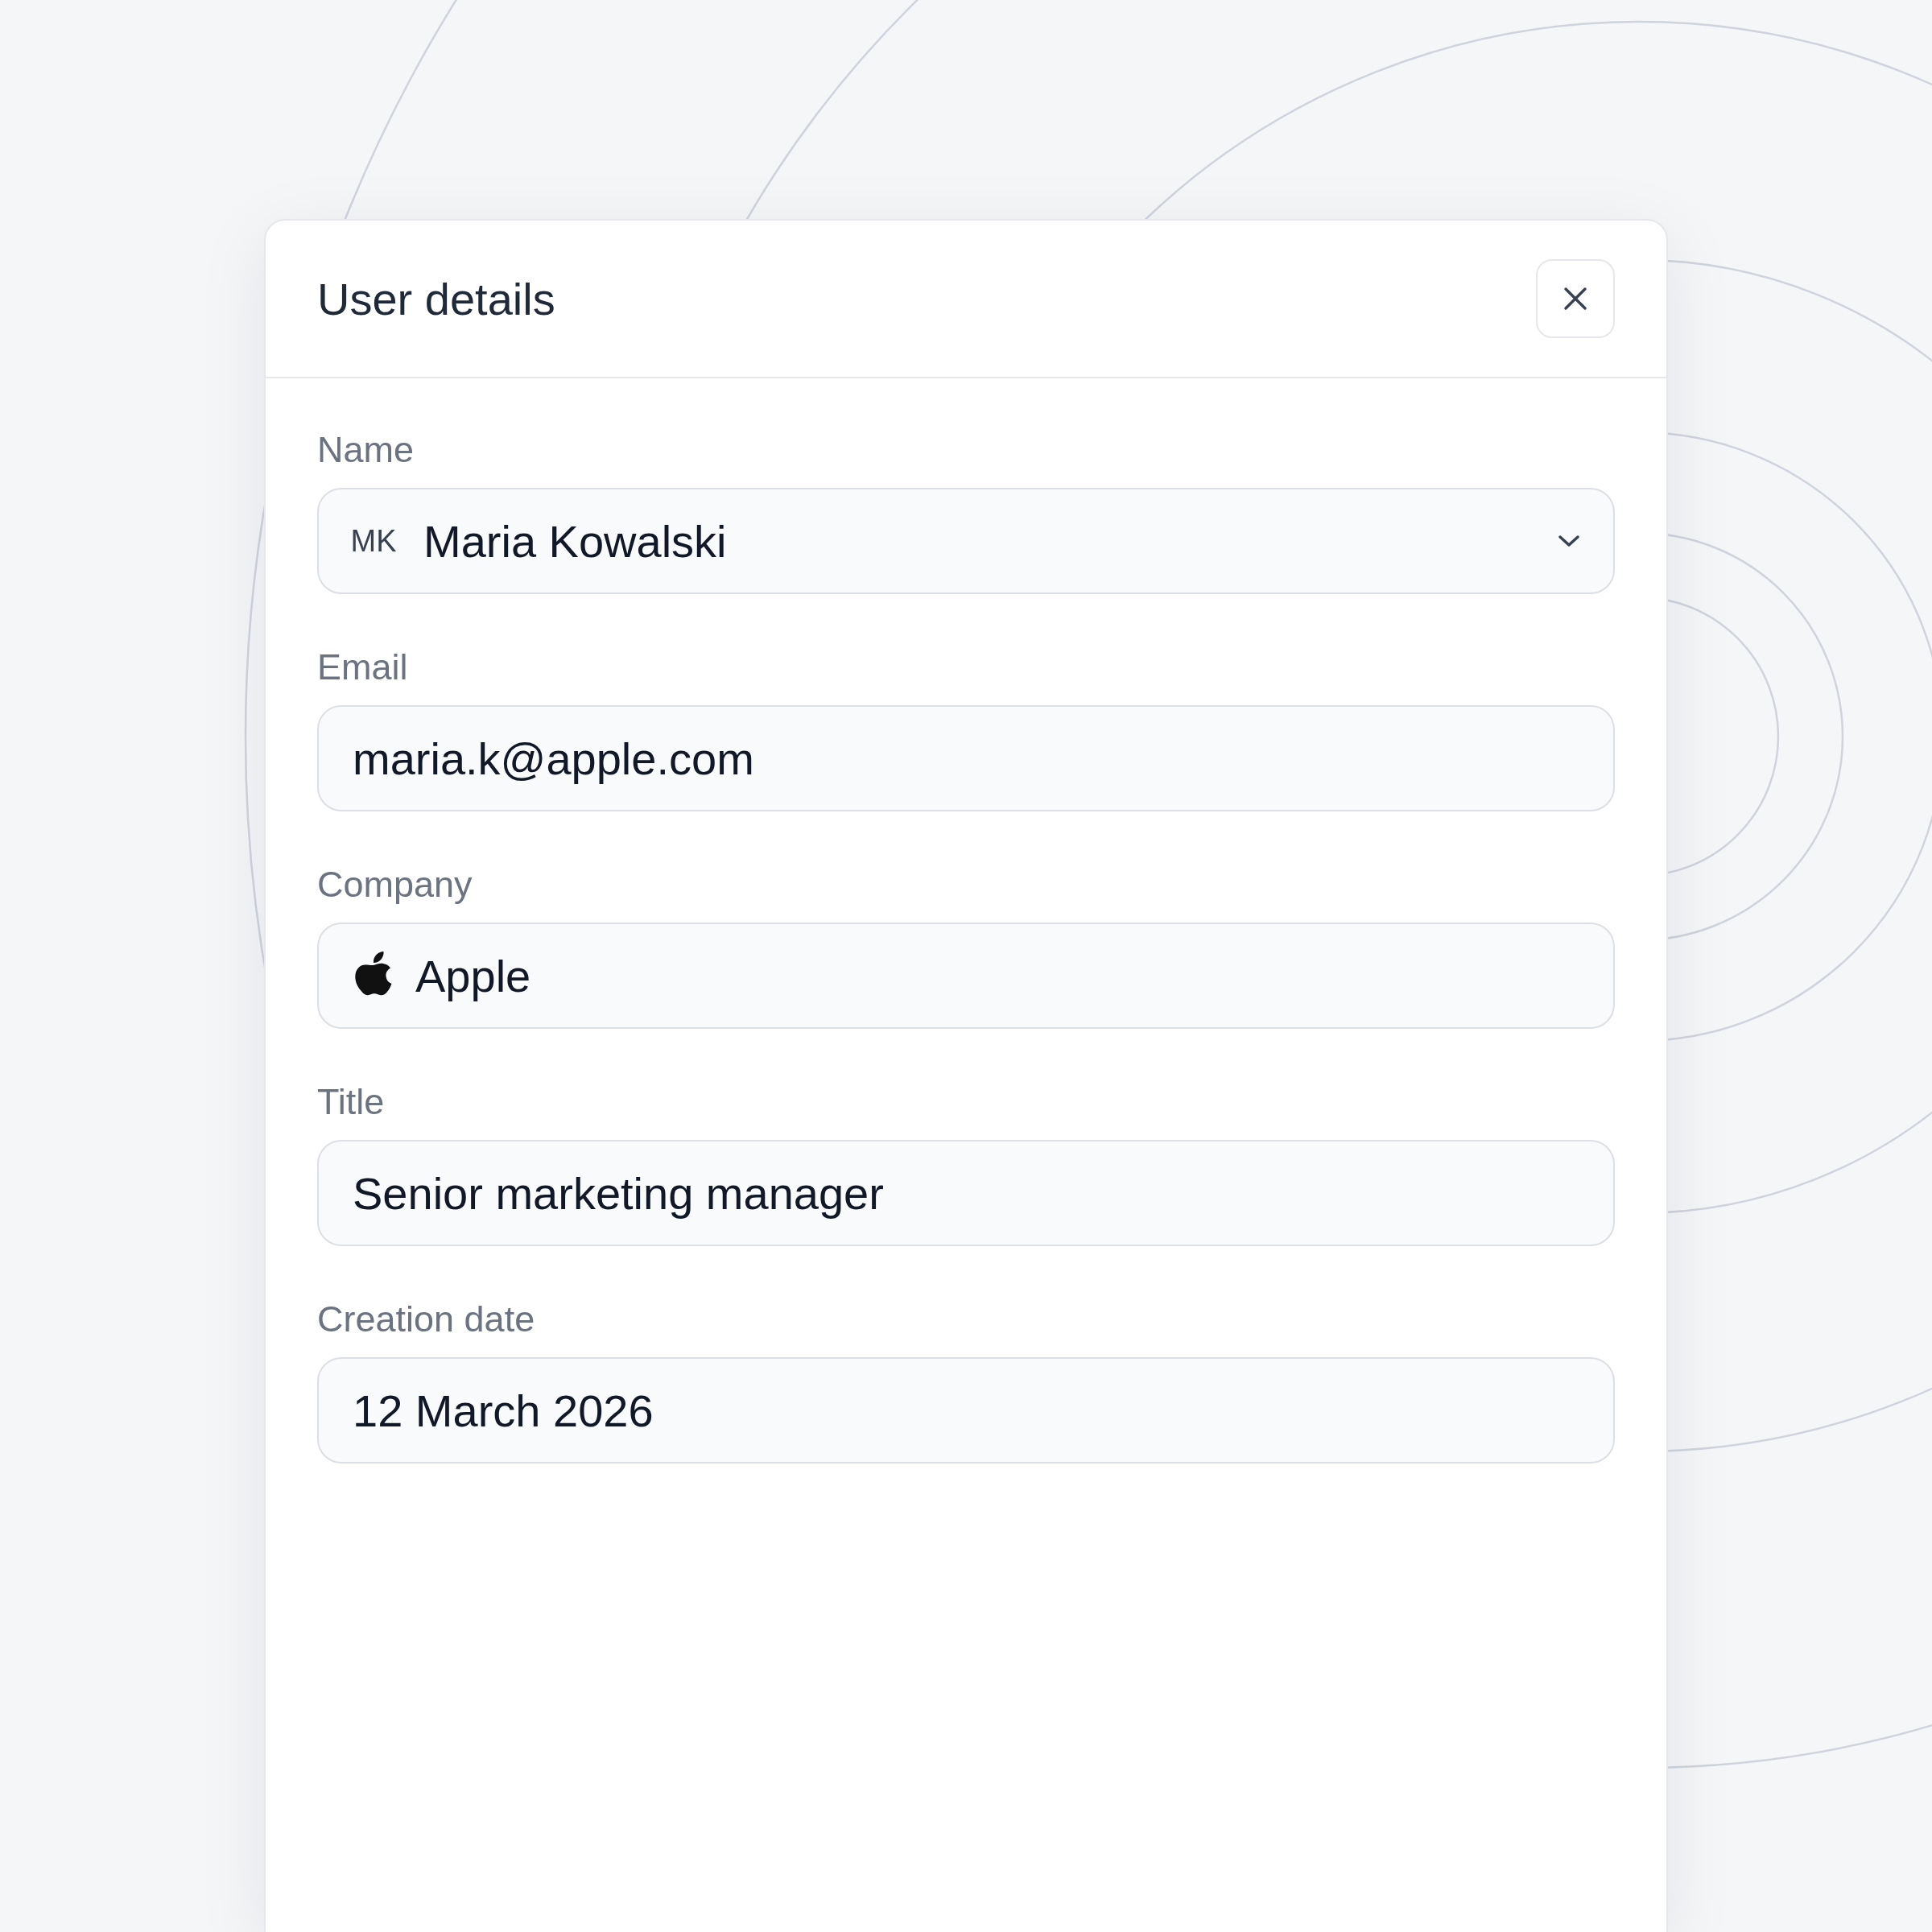 This screenshot has height=1932, width=1932. I want to click on field-value: Maria Kowalski, so click(575, 541).